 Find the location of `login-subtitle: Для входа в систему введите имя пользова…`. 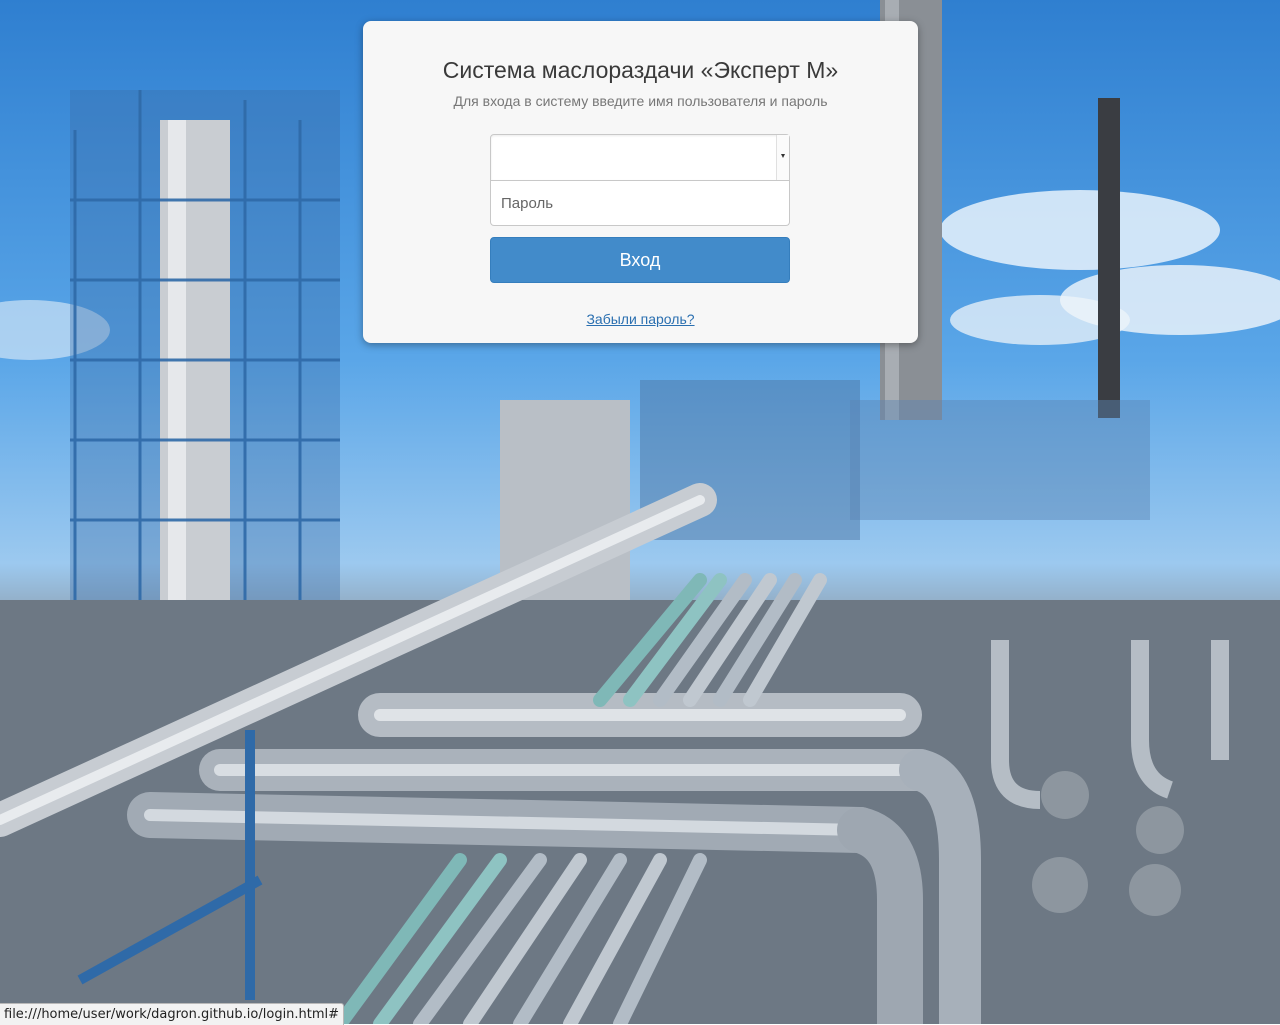

login-subtitle: Для входа в систему введите имя пользова… is located at coordinates (640, 101).